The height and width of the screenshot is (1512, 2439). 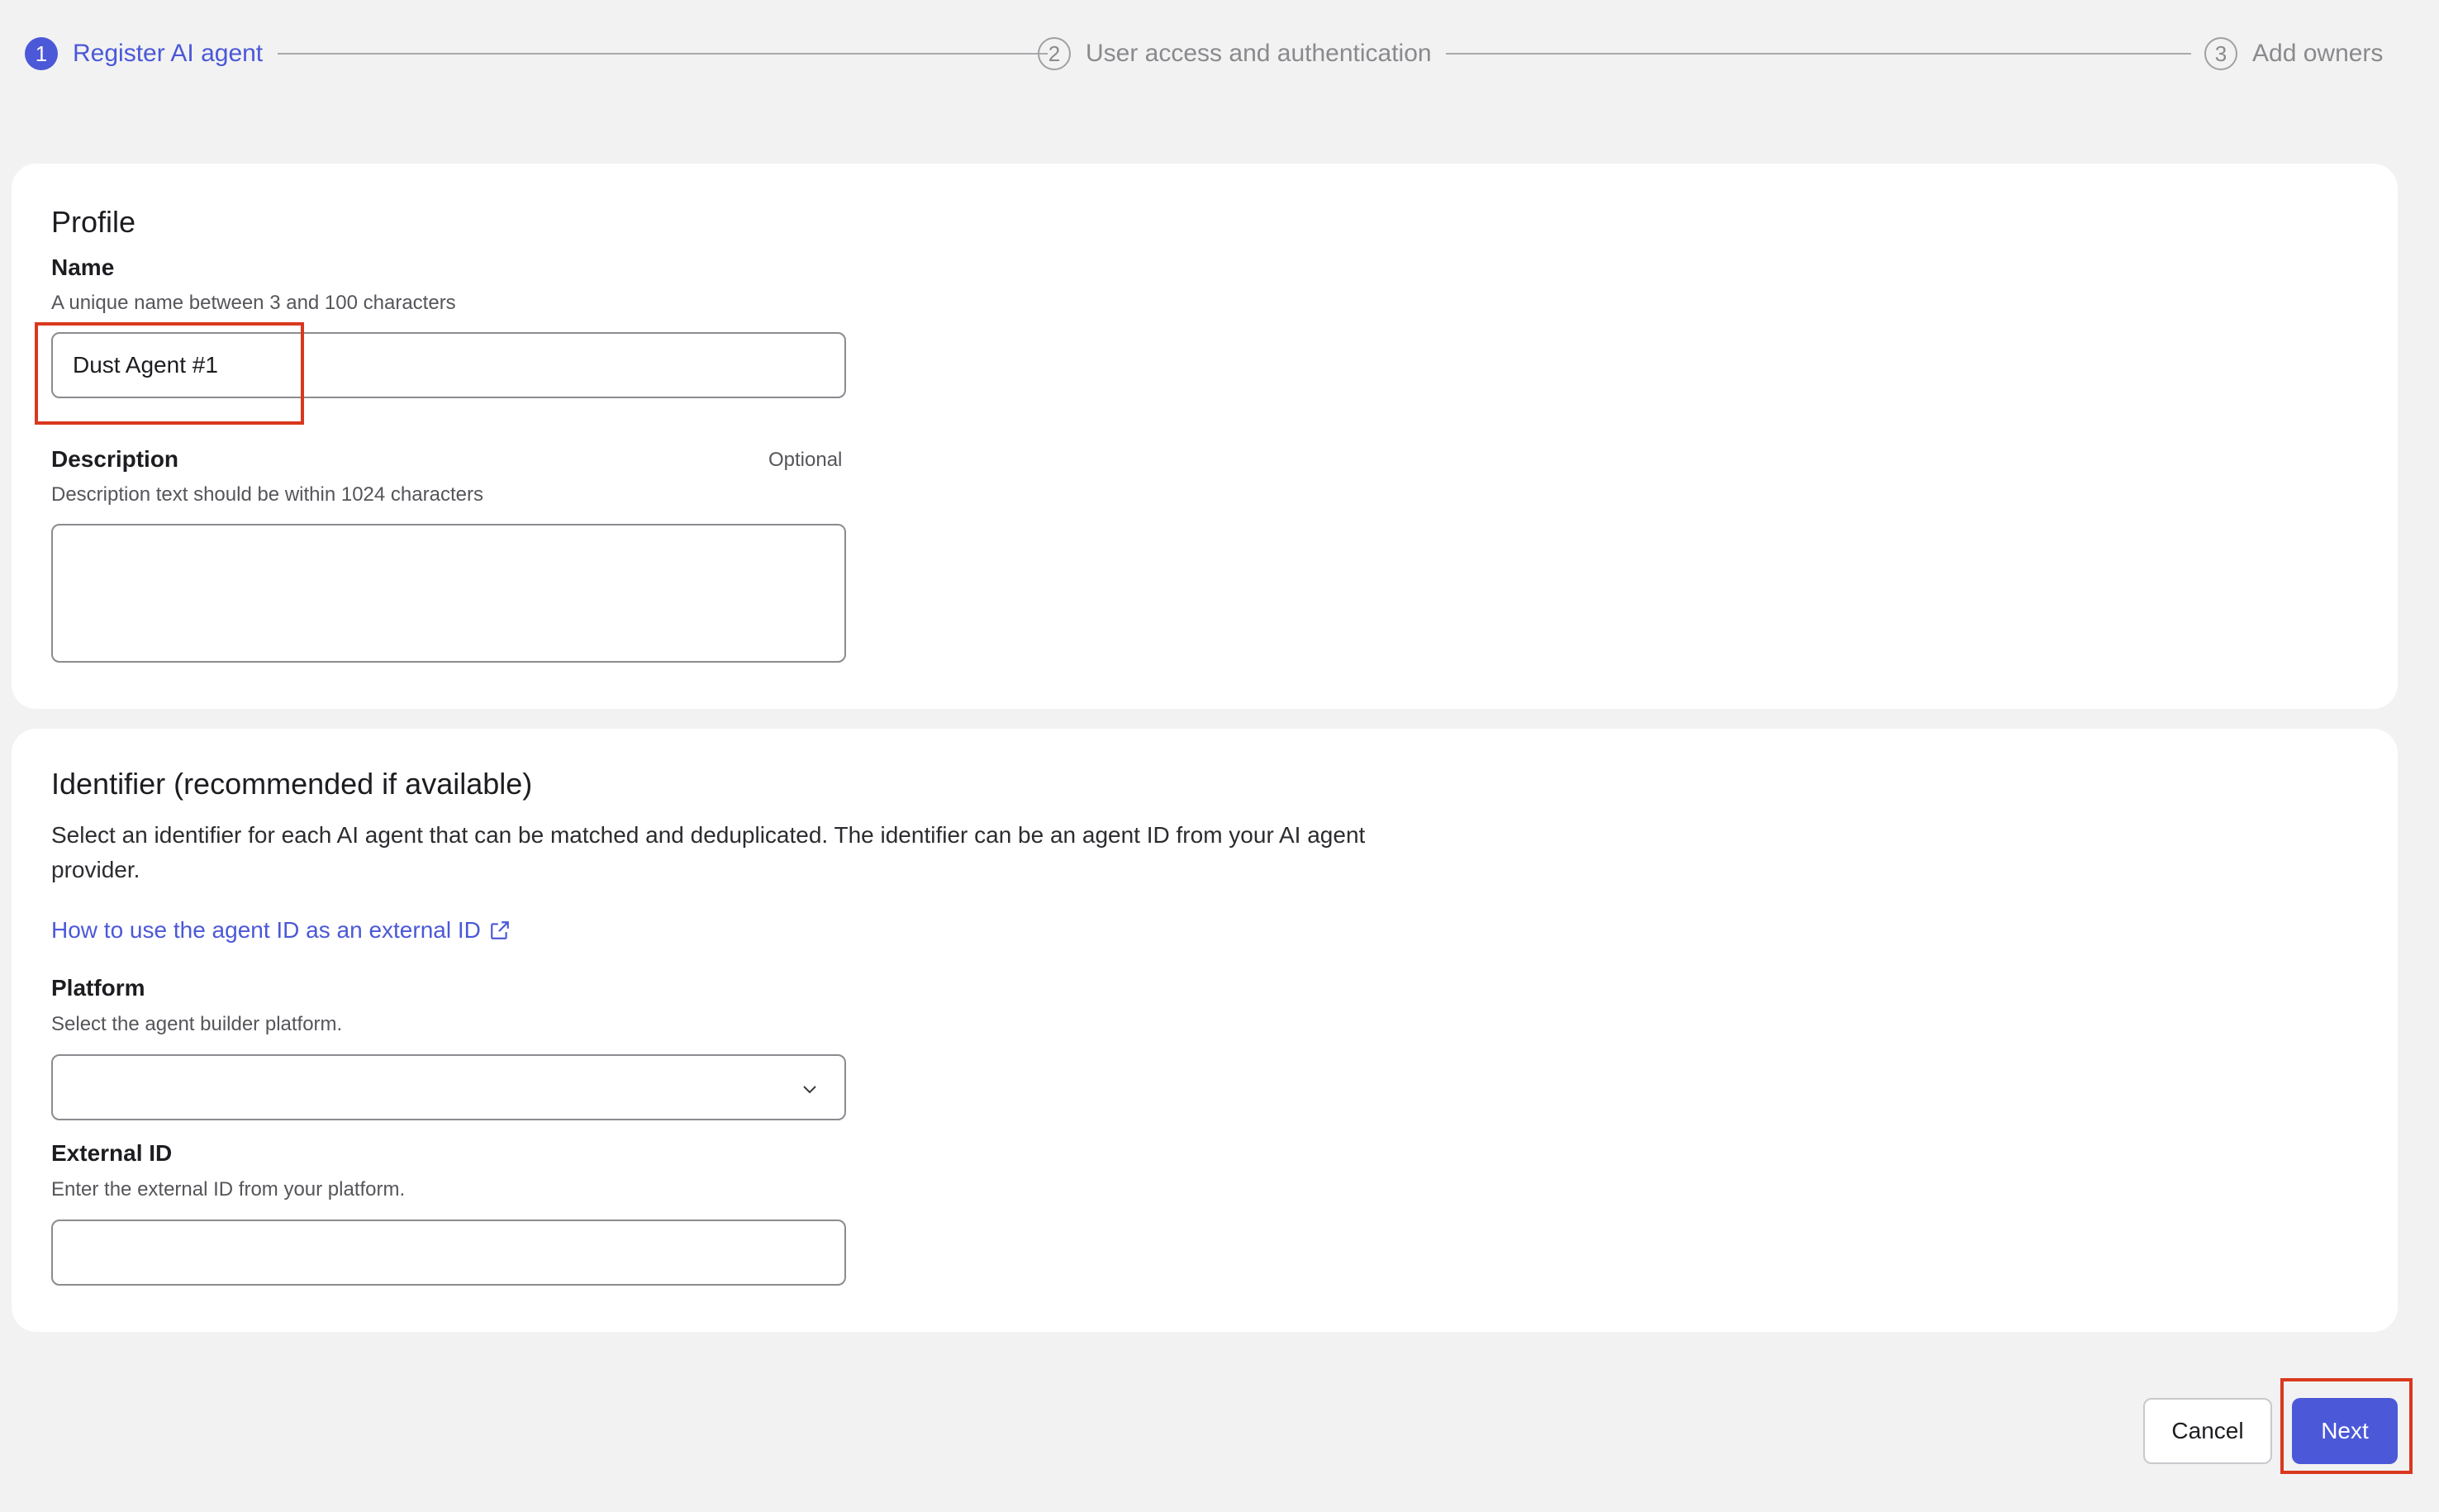 I want to click on step-add-owners: 3 Add owners, so click(x=2293, y=53).